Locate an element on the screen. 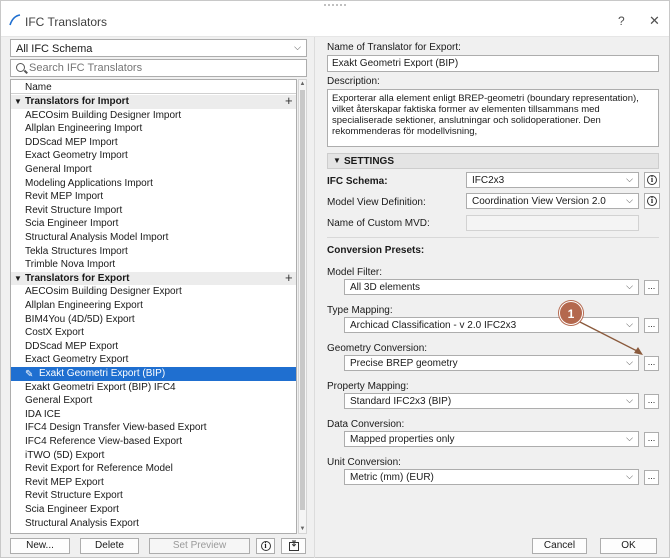  list-item-label: IDA ICE is located at coordinates (43, 414).